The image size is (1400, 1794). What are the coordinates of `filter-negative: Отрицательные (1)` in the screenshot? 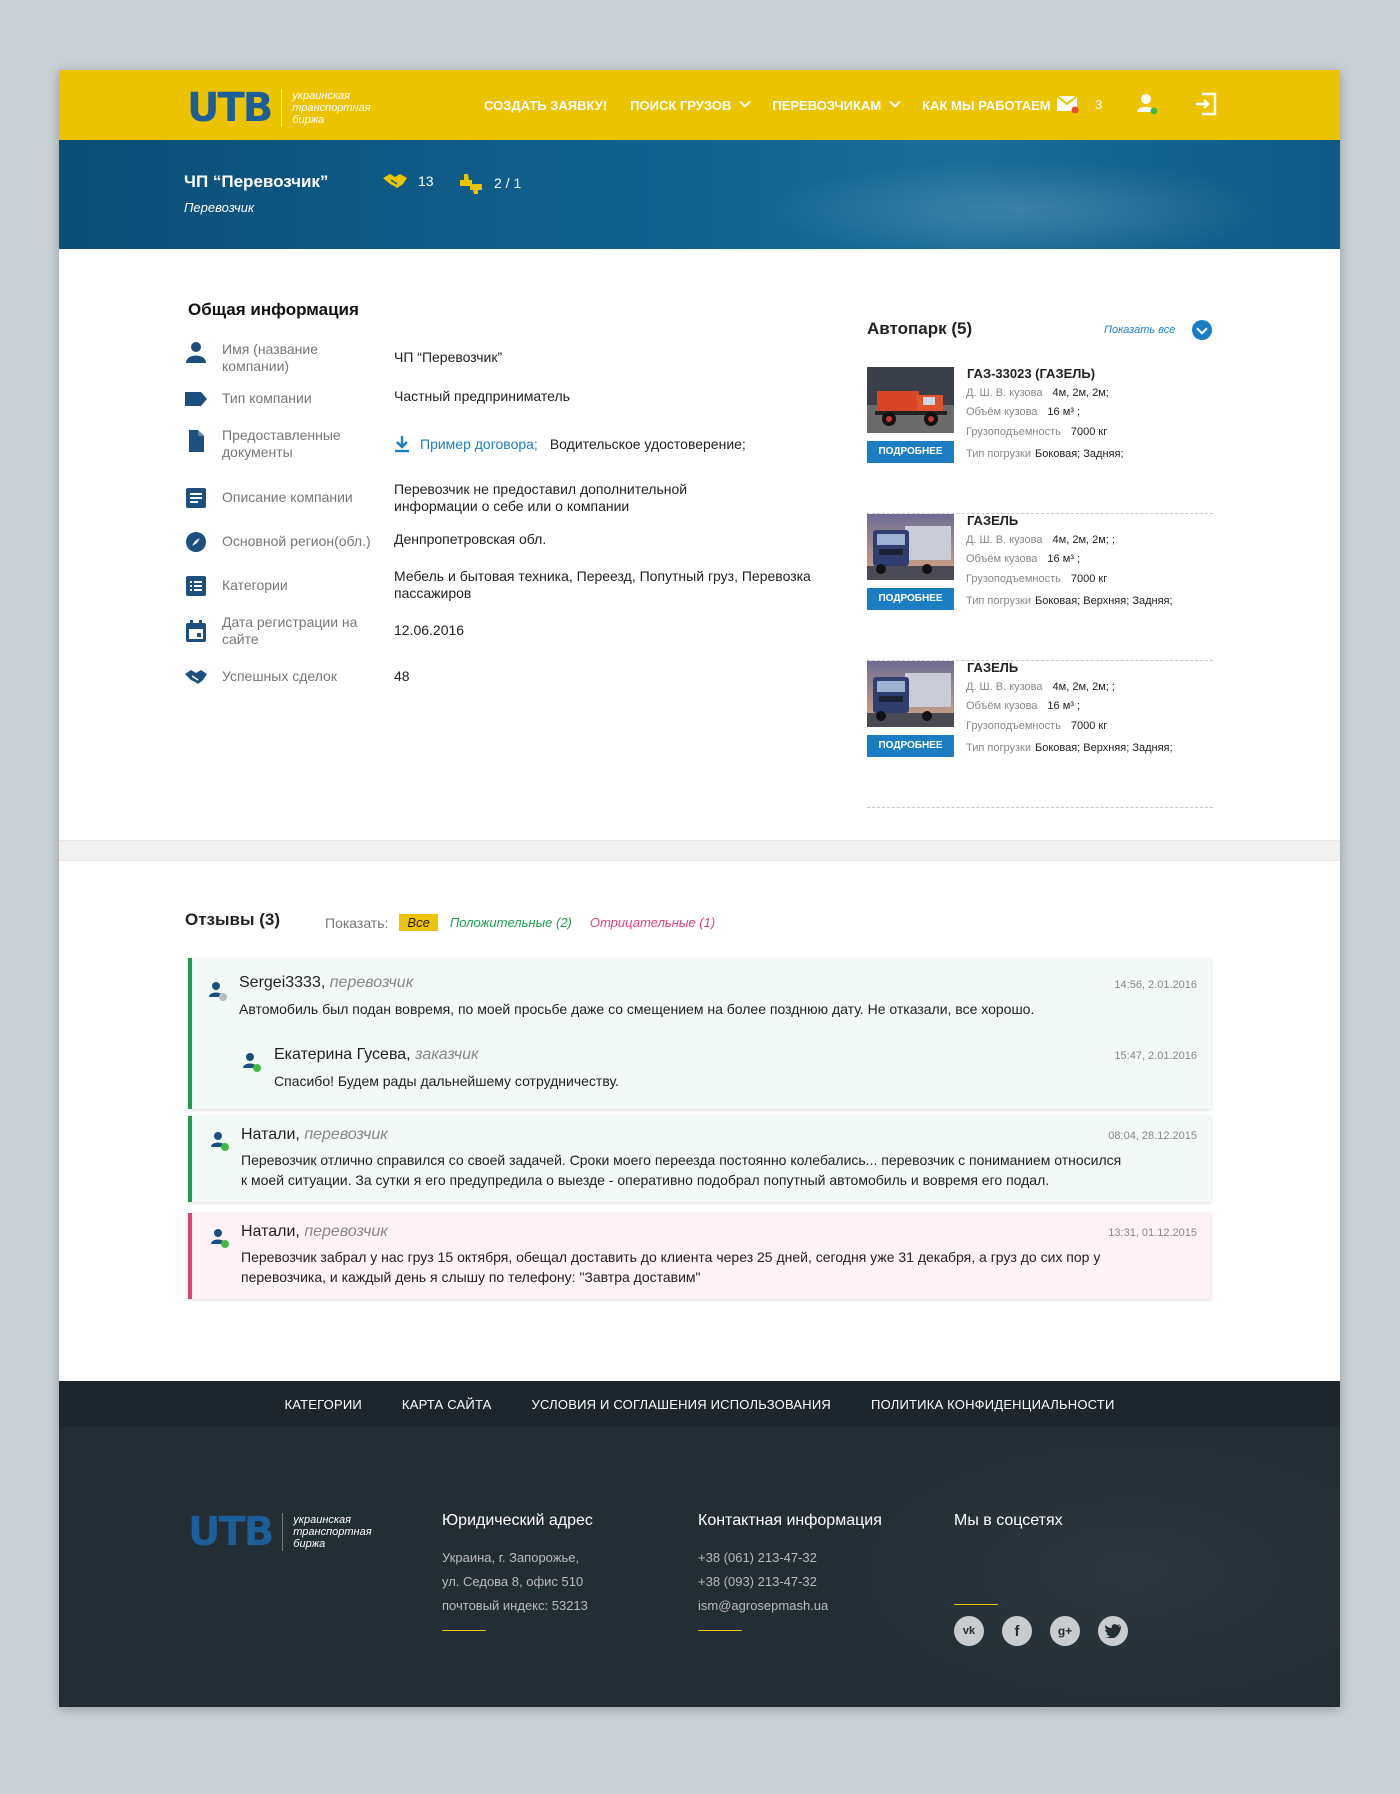 It's located at (652, 922).